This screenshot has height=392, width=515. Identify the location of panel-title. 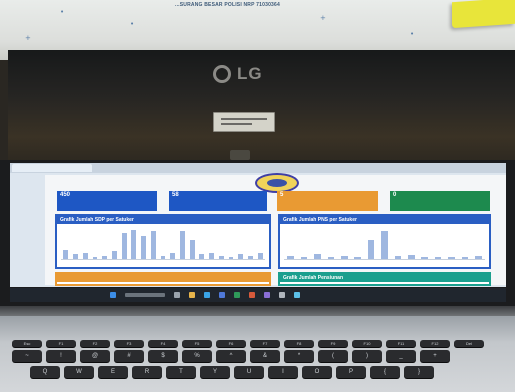
(163, 278).